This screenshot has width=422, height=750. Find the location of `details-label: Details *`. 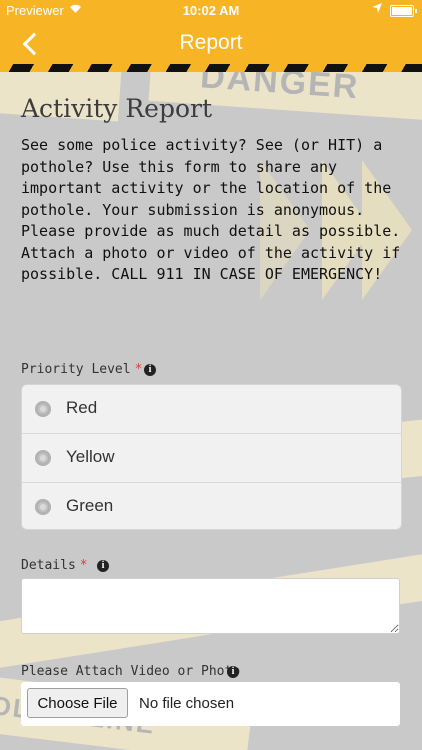

details-label: Details * is located at coordinates (54, 565).